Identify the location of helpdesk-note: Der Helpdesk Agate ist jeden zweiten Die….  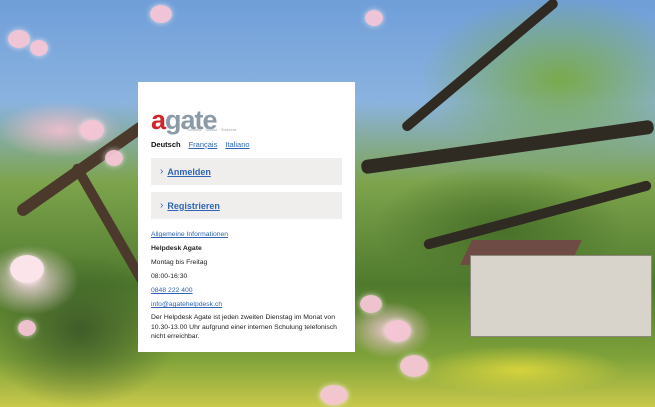
(244, 327).